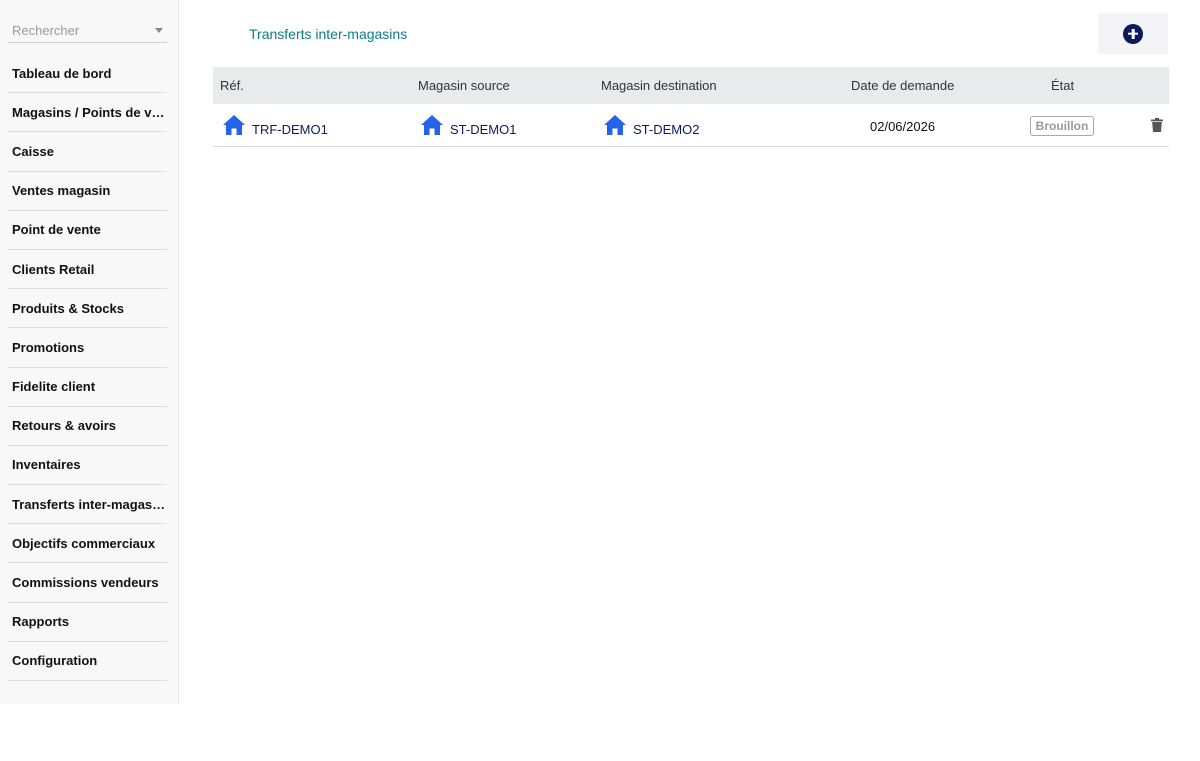  I want to click on sidebar-item-magasins: Magasins / Points de vente, so click(87, 113).